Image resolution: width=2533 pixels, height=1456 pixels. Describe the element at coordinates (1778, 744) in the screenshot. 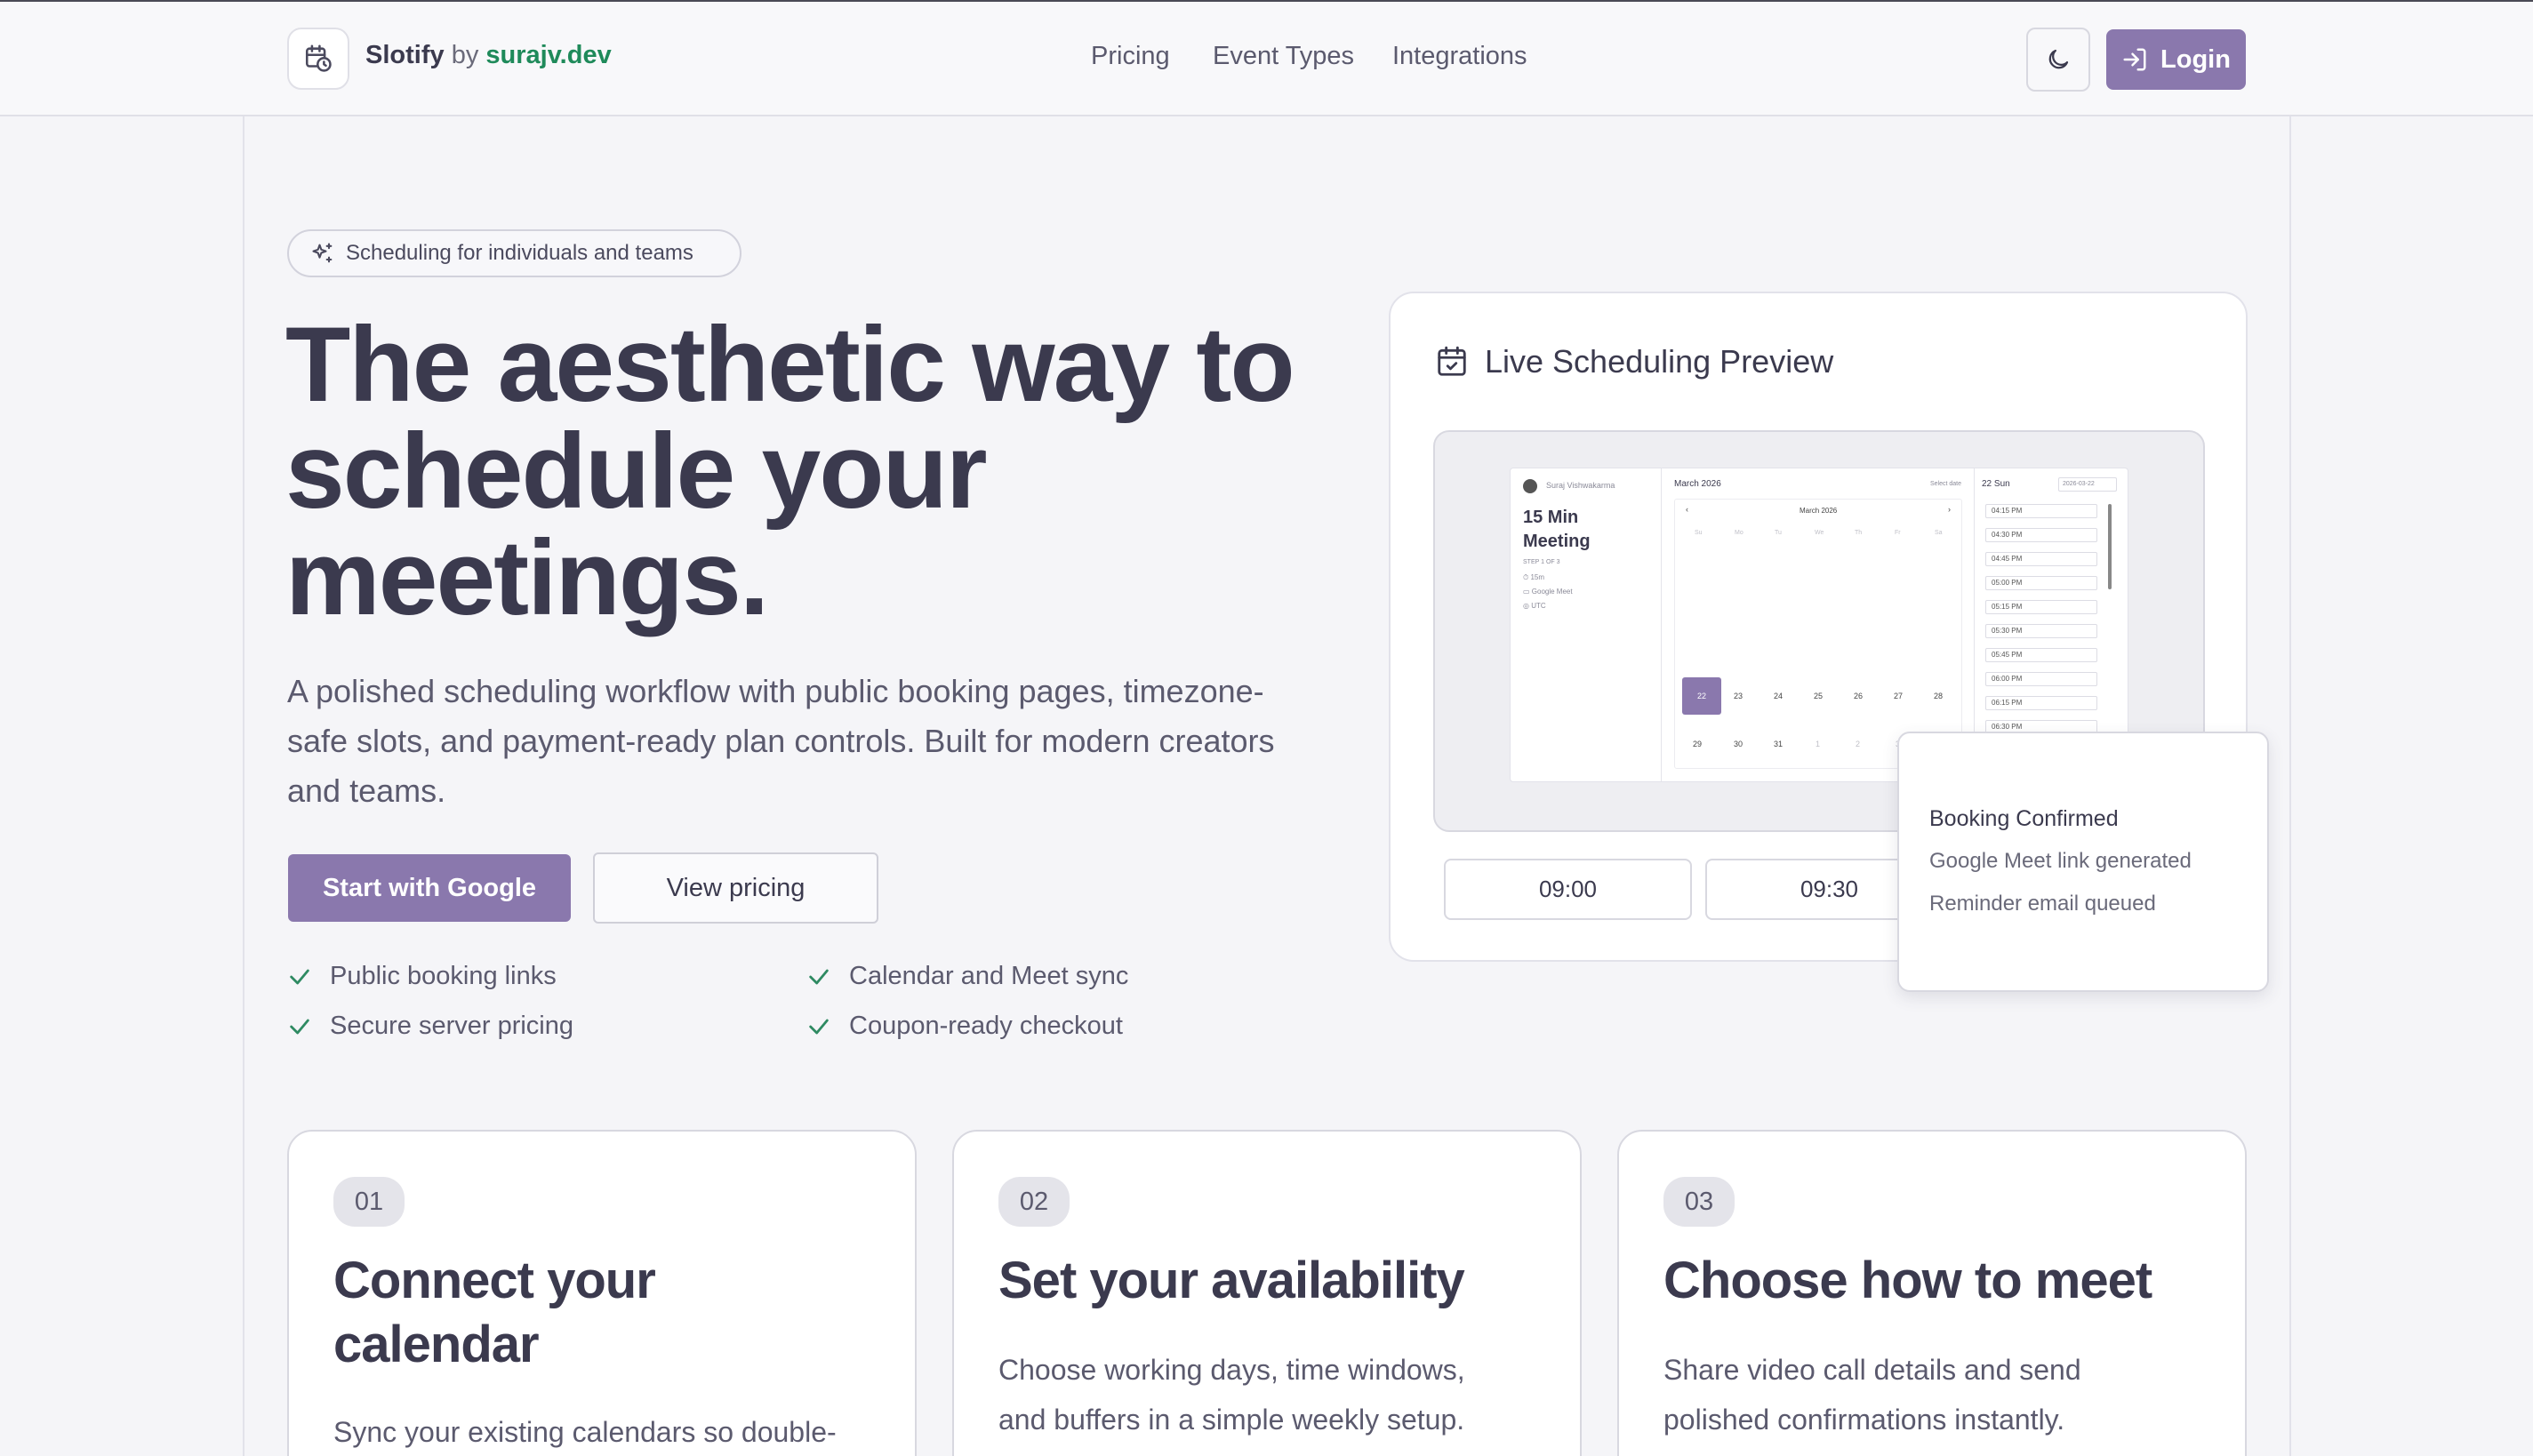

I see `calendar-day: 31` at that location.